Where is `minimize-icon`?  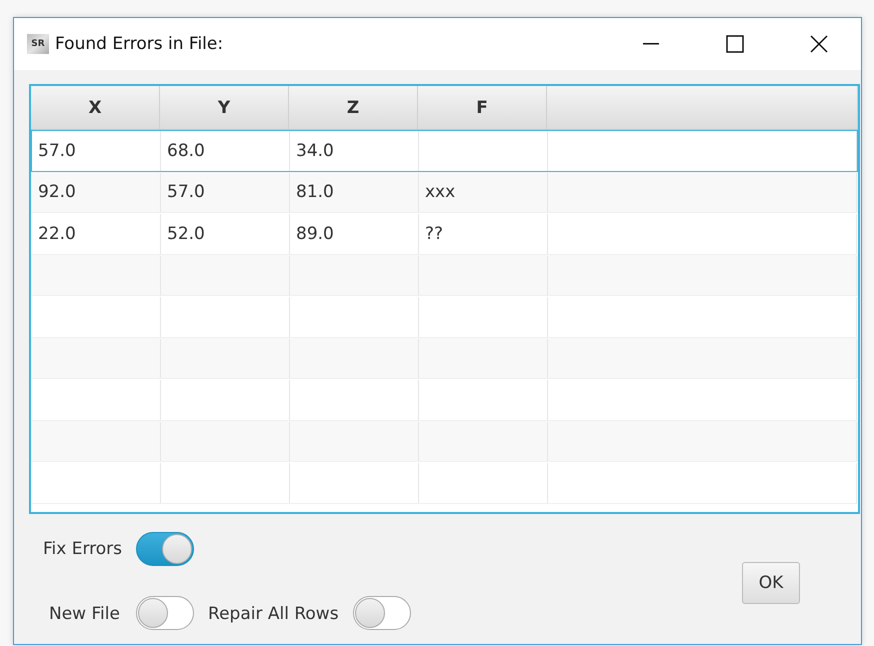 minimize-icon is located at coordinates (651, 44).